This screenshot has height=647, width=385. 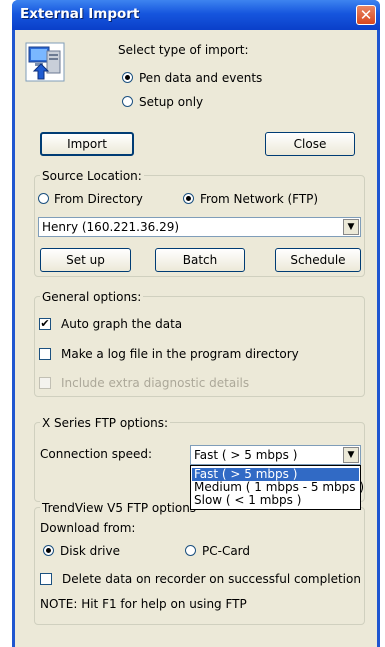 What do you see at coordinates (310, 144) in the screenshot?
I see `close-button: Close` at bounding box center [310, 144].